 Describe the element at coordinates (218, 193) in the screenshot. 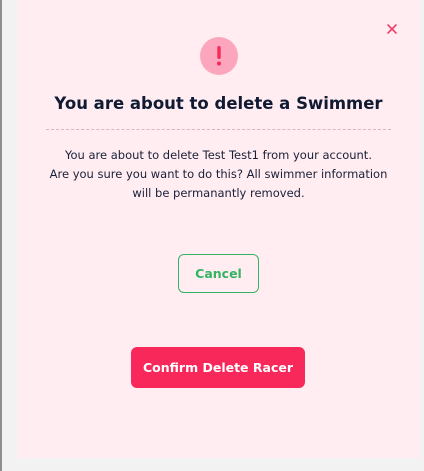

I see `message-line: will be permanantly removed.` at that location.